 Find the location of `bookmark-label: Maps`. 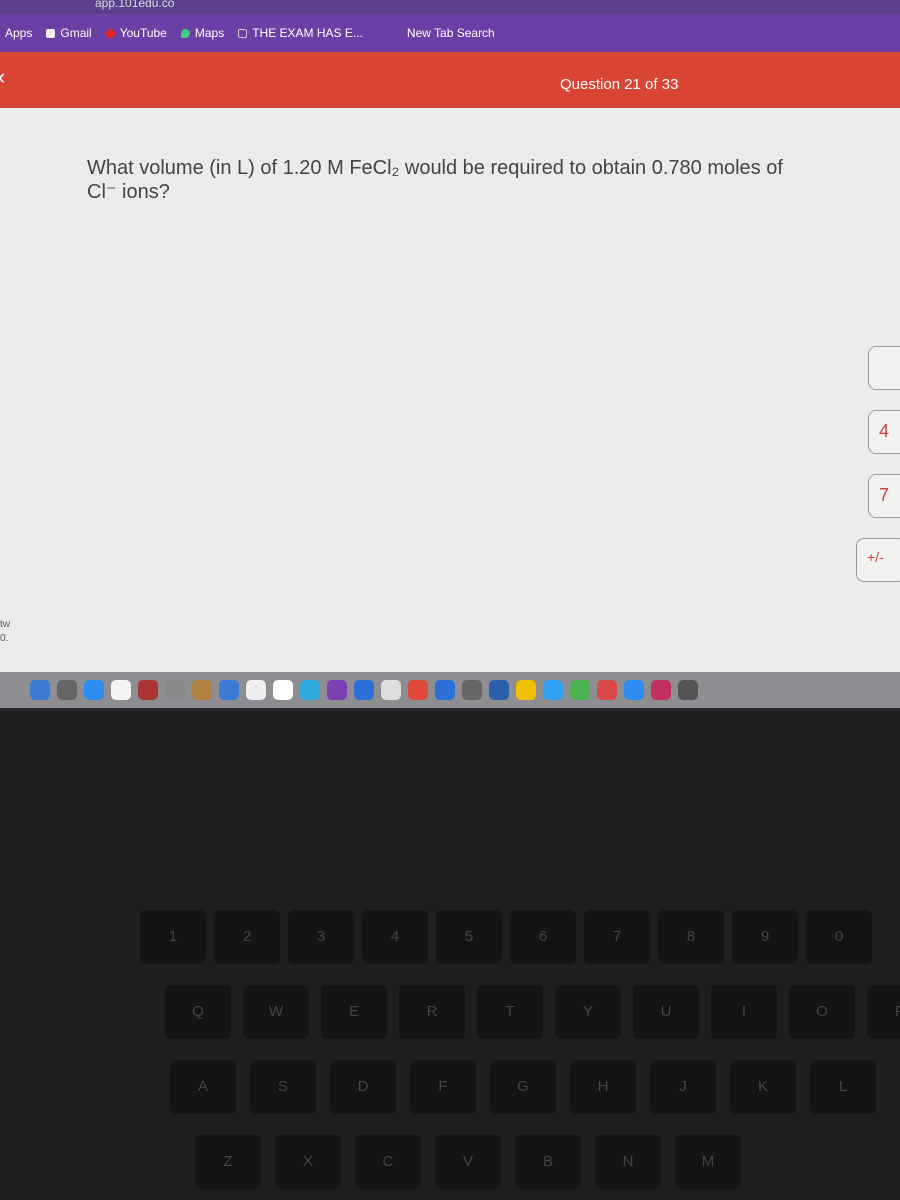

bookmark-label: Maps is located at coordinates (209, 33).